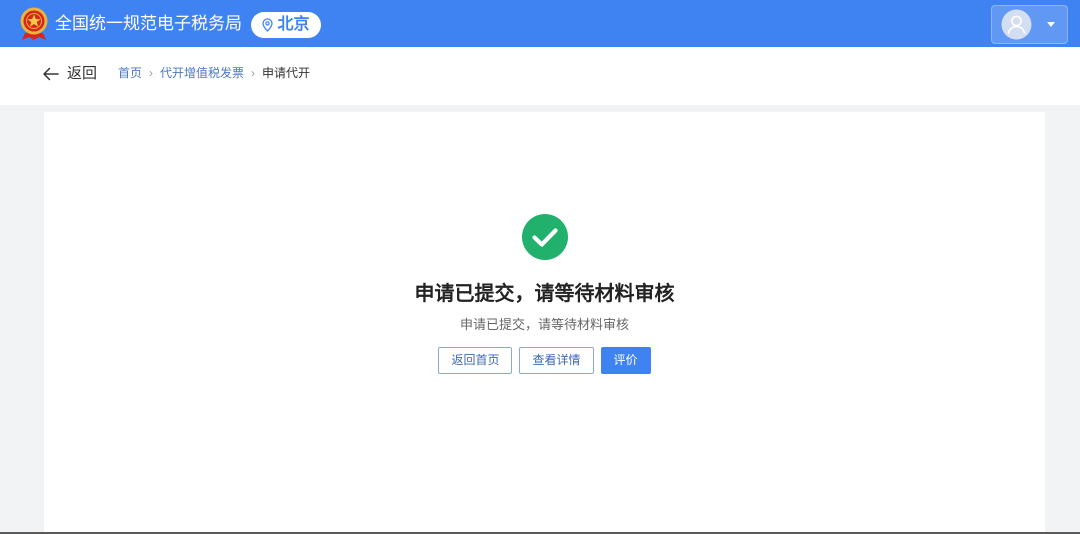  What do you see at coordinates (540, 23) in the screenshot?
I see `top-header: 全国统一规范电子税务局 北京` at bounding box center [540, 23].